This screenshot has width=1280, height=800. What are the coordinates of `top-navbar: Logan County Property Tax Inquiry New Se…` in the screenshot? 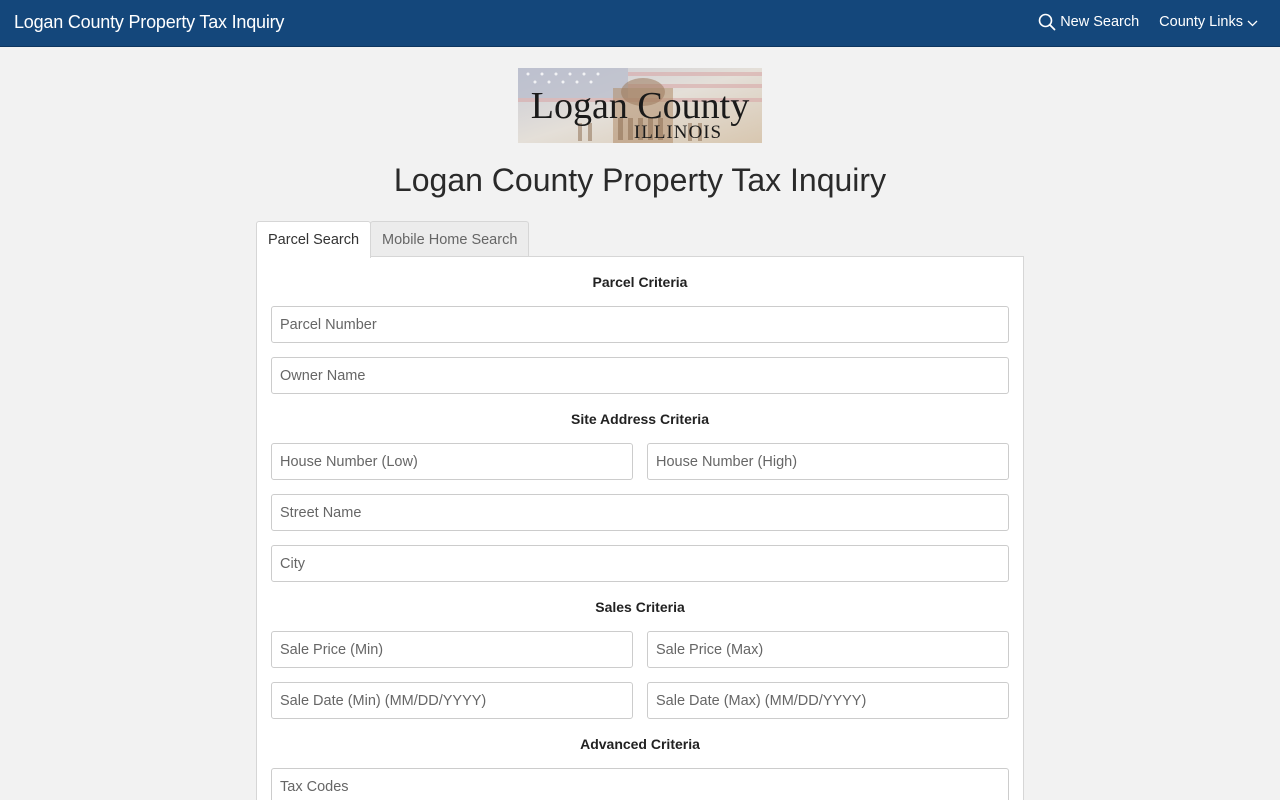 It's located at (640, 23).